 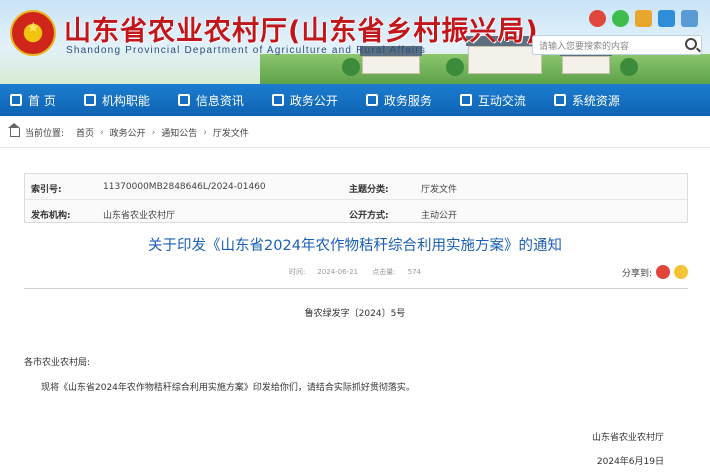 What do you see at coordinates (620, 18) in the screenshot?
I see `wechat-icon` at bounding box center [620, 18].